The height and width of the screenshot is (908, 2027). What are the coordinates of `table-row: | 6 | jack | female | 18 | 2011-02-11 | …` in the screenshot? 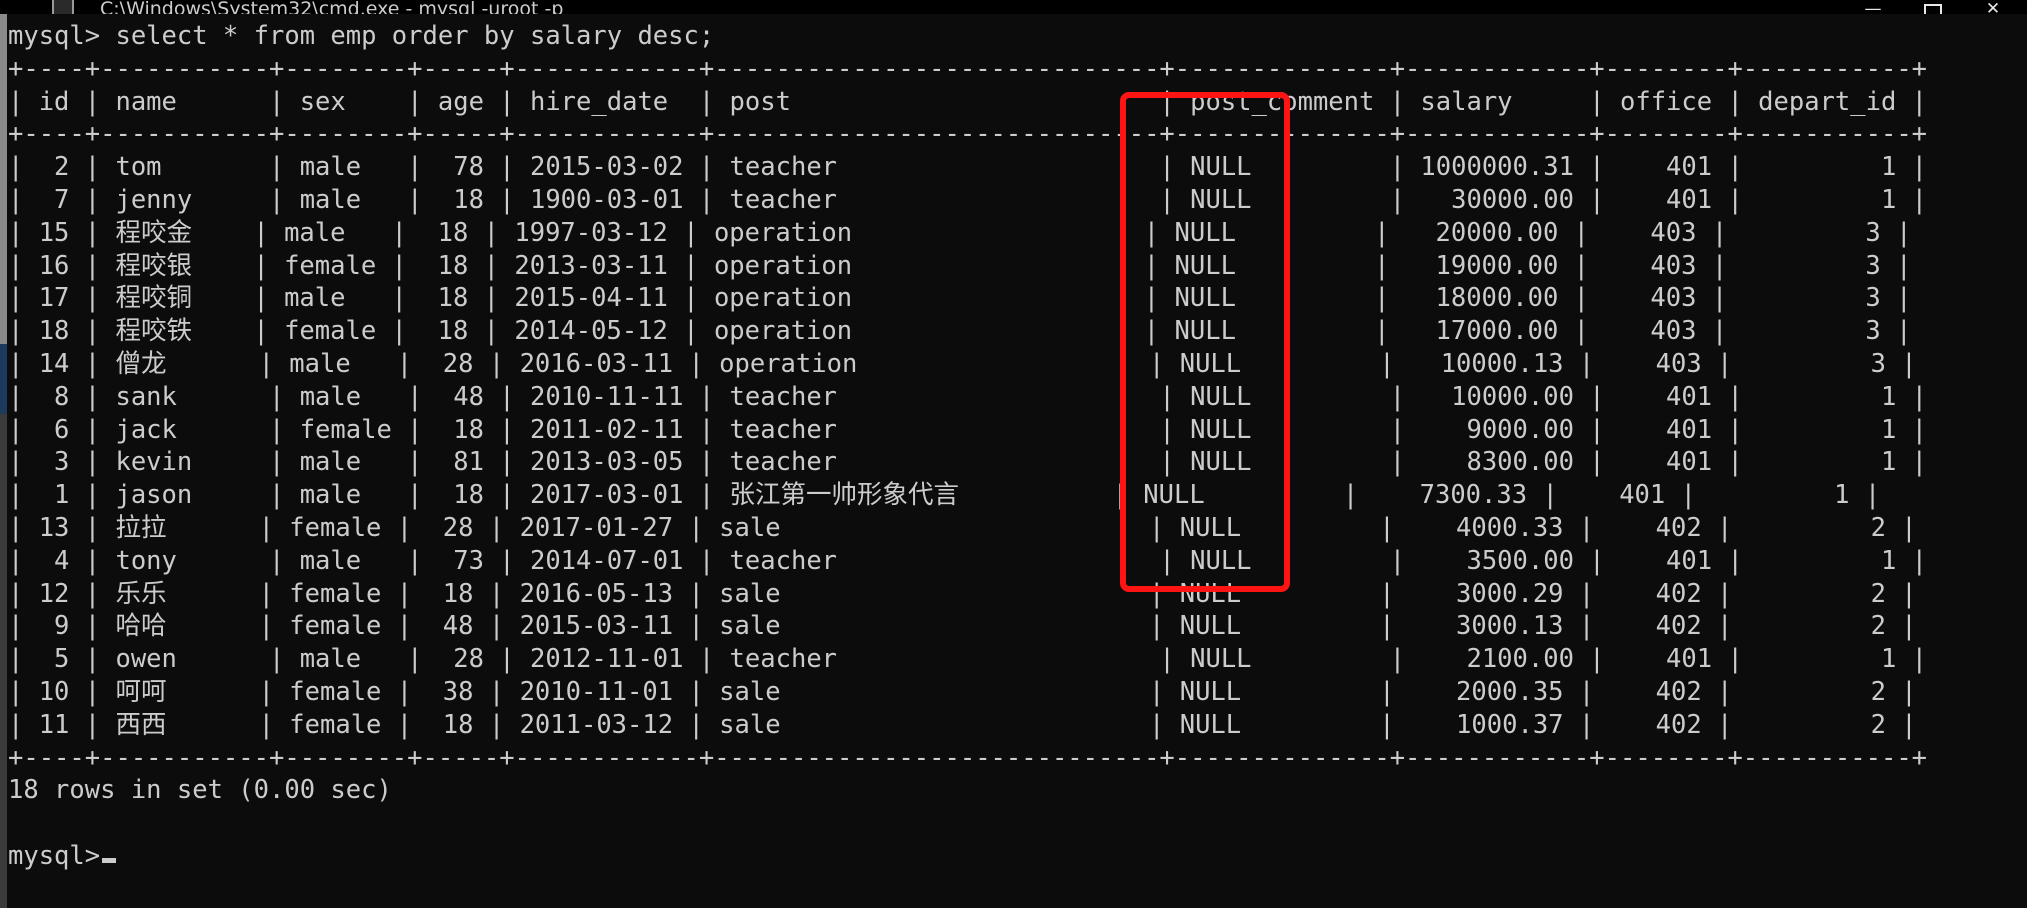 It's located at (968, 429).